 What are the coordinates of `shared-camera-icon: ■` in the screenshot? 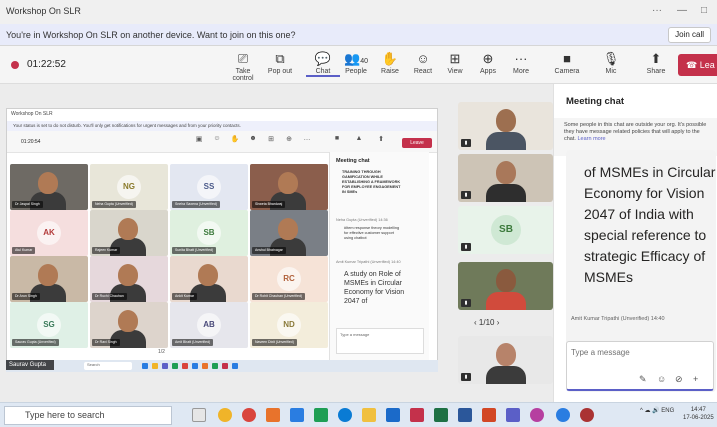 It's located at (337, 138).